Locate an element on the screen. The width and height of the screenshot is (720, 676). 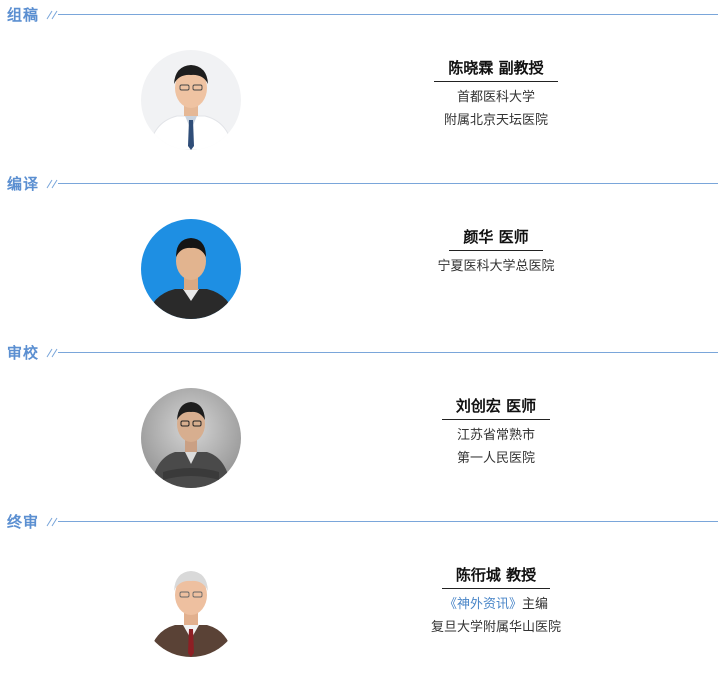
section-header: 组稿 is located at coordinates (360, 13).